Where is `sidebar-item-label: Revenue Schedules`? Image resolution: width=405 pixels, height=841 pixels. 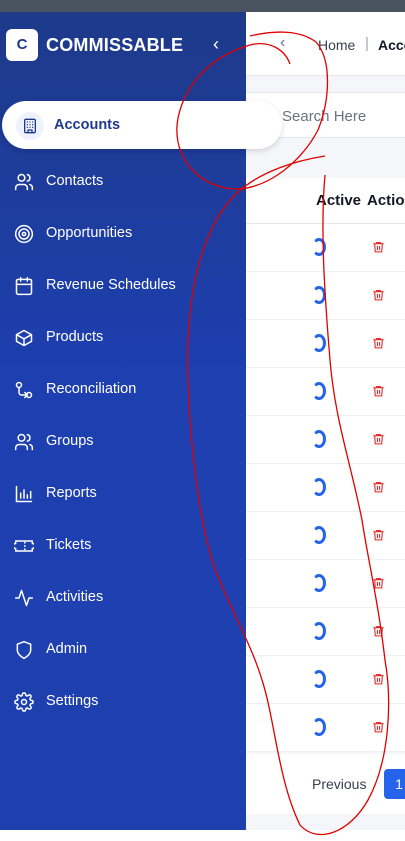
sidebar-item-label: Revenue Schedules is located at coordinates (111, 285).